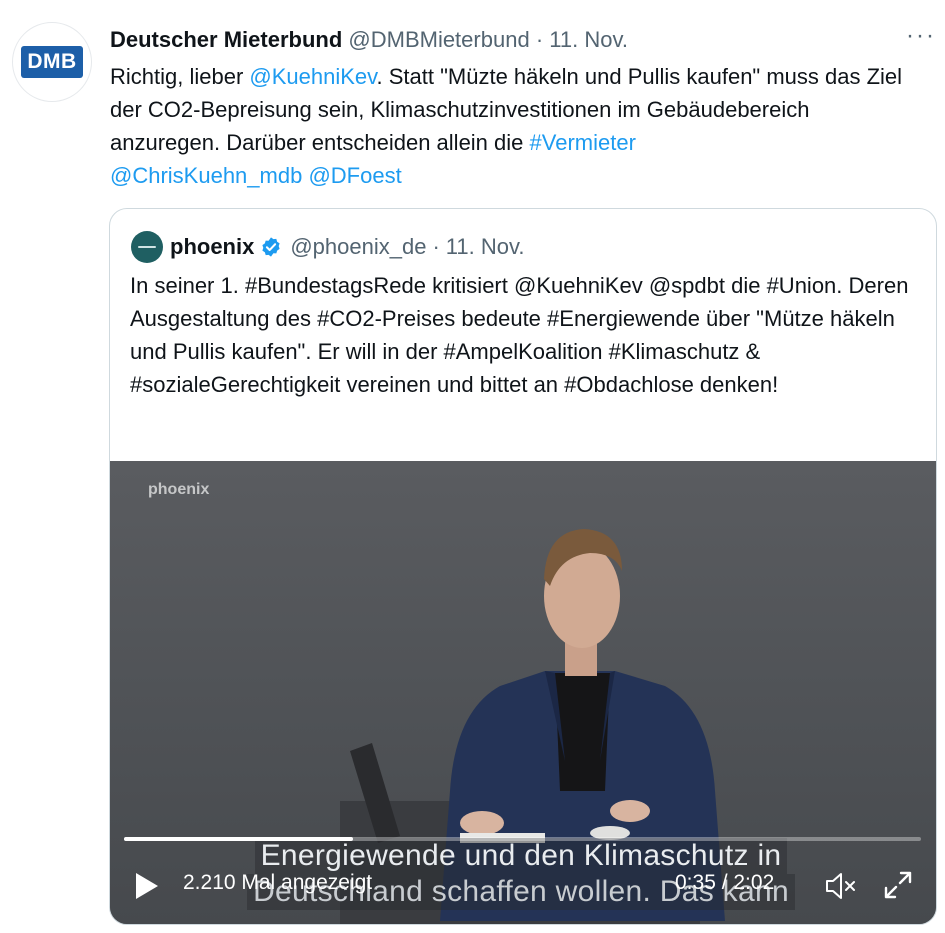 Image resolution: width=945 pixels, height=933 pixels. I want to click on fullscreen-icon, so click(898, 885).